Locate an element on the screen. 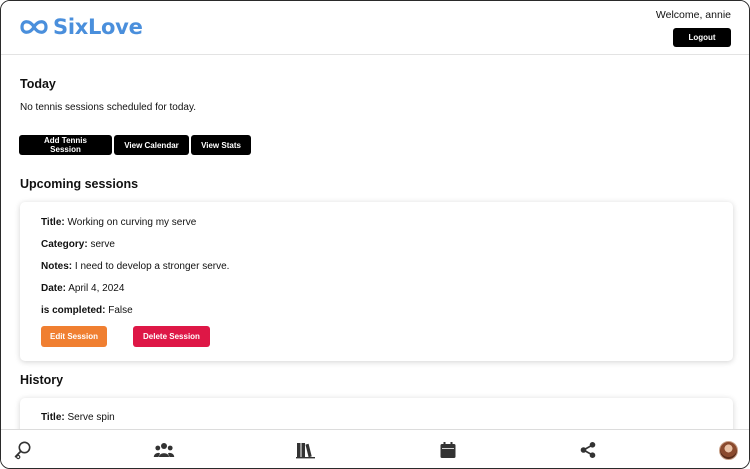 Image resolution: width=750 pixels, height=469 pixels. share-icon is located at coordinates (588, 450).